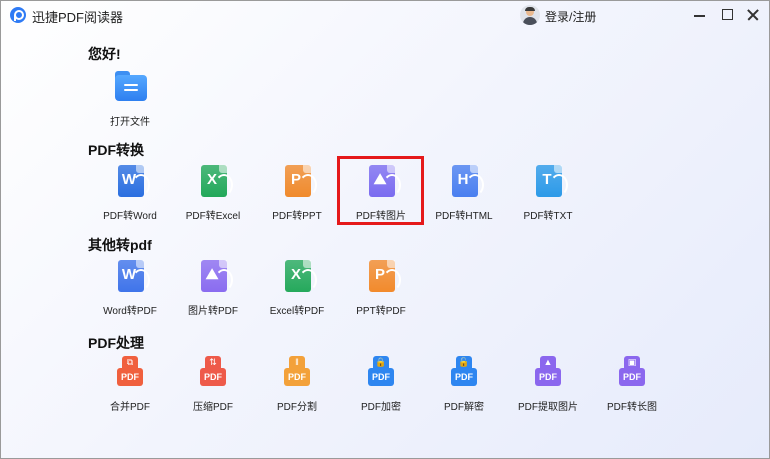  Describe the element at coordinates (570, 16) in the screenshot. I see `login-register-link: 登录/注册` at that location.